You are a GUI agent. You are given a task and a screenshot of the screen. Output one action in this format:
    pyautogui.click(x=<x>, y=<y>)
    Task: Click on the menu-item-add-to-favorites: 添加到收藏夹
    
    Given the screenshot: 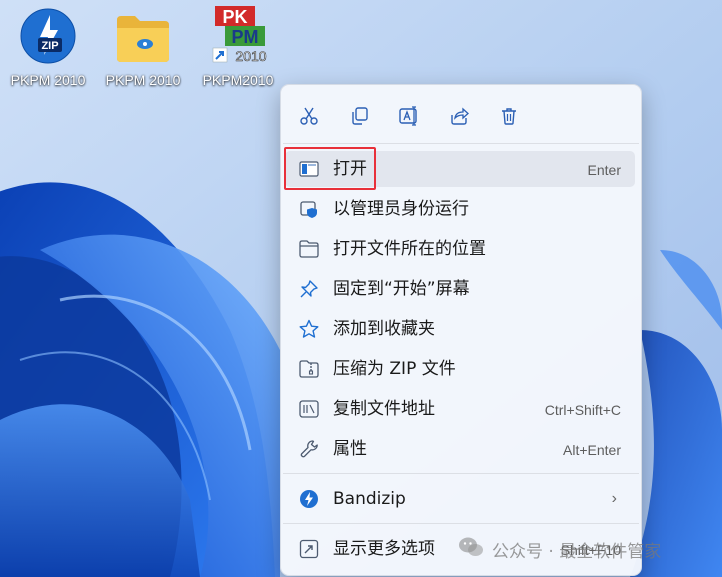 What is the action you would take?
    pyautogui.click(x=460, y=329)
    